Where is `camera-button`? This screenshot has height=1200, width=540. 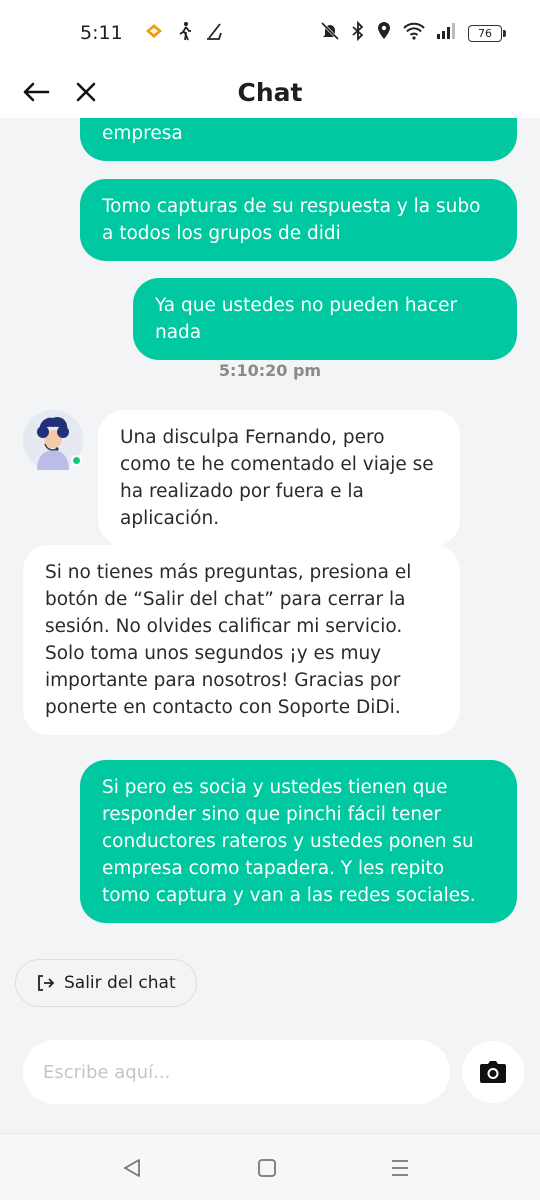
camera-button is located at coordinates (493, 1072).